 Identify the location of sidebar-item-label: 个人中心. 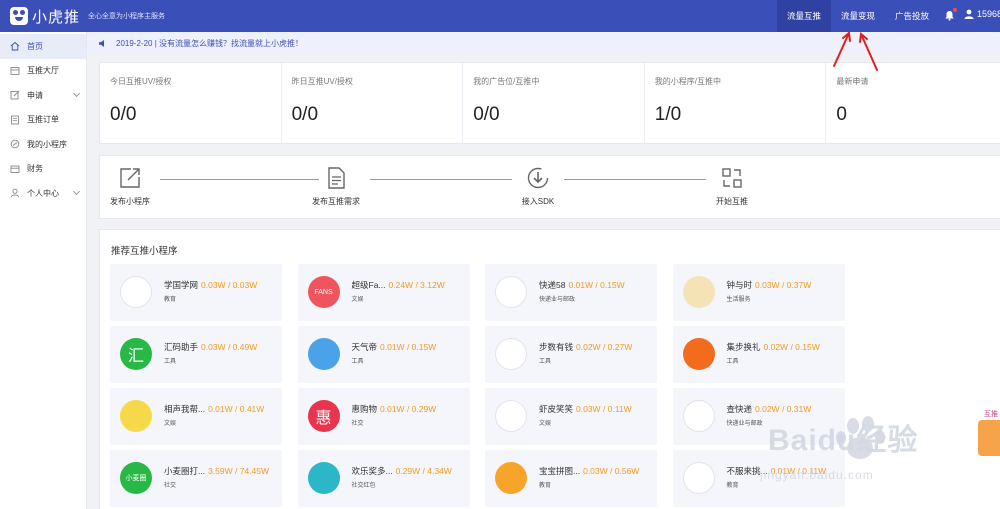
(43, 193).